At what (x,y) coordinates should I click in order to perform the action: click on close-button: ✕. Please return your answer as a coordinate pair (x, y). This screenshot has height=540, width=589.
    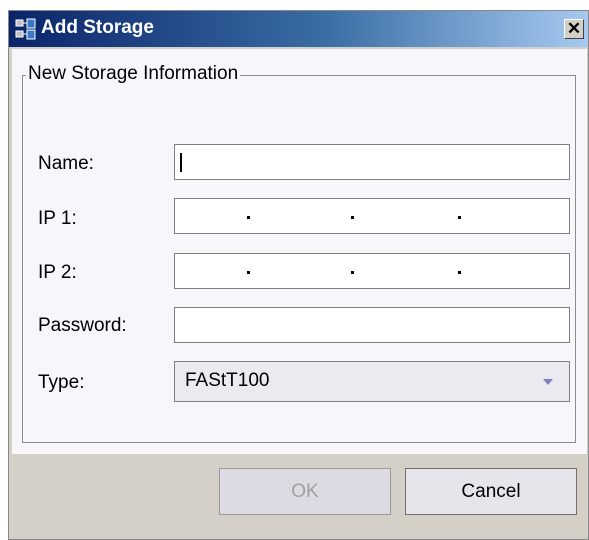
    Looking at the image, I should click on (574, 29).